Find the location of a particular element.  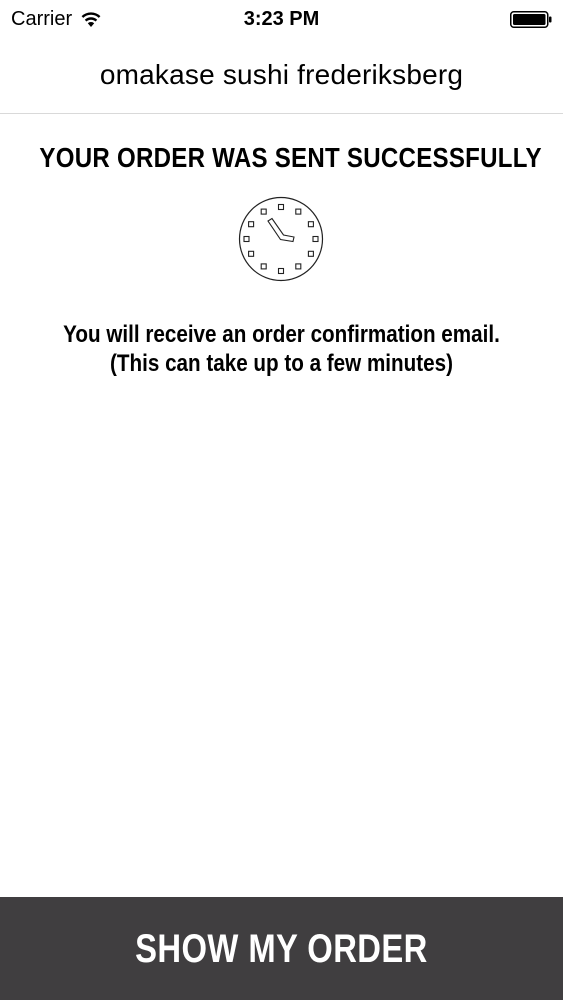

show-my-order-button: SHOW MY ORDER is located at coordinates (281, 948).